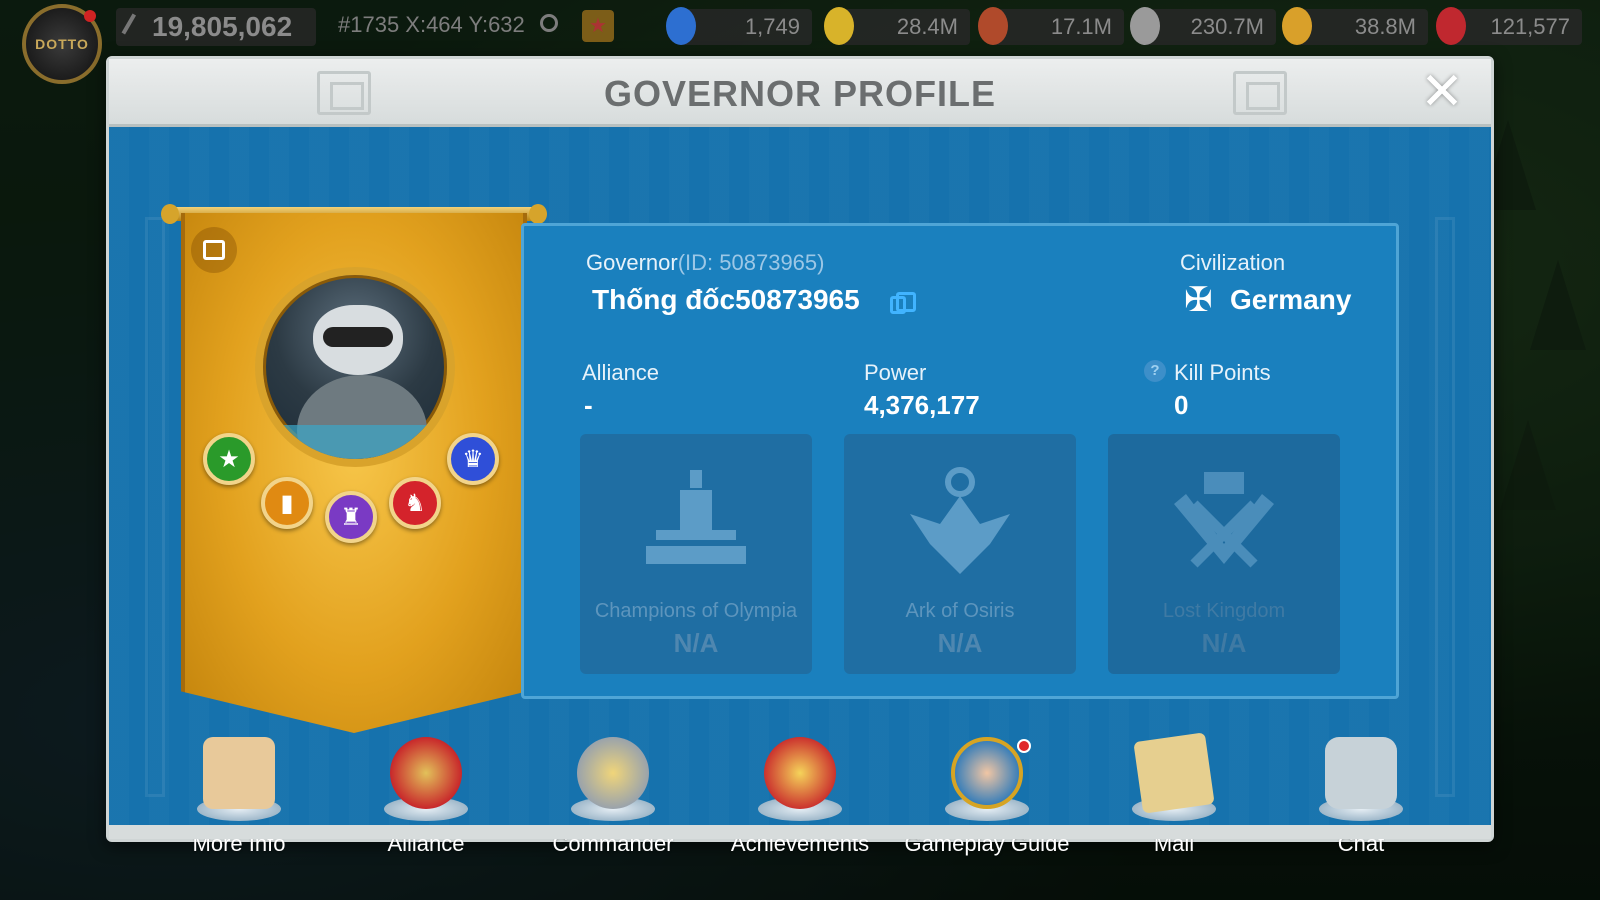  I want to click on total-power-value: 19,805,062, so click(222, 26).